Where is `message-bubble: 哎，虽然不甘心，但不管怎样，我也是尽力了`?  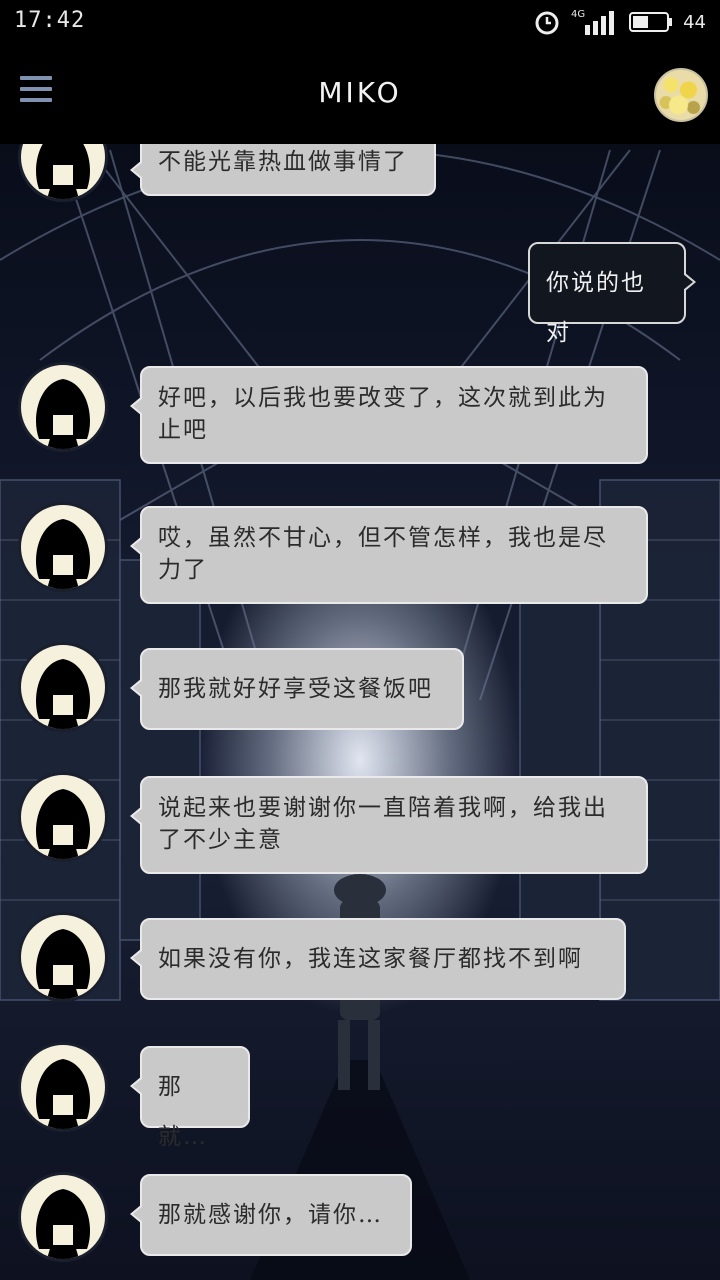 message-bubble: 哎，虽然不甘心，但不管怎样，我也是尽力了 is located at coordinates (389, 555).